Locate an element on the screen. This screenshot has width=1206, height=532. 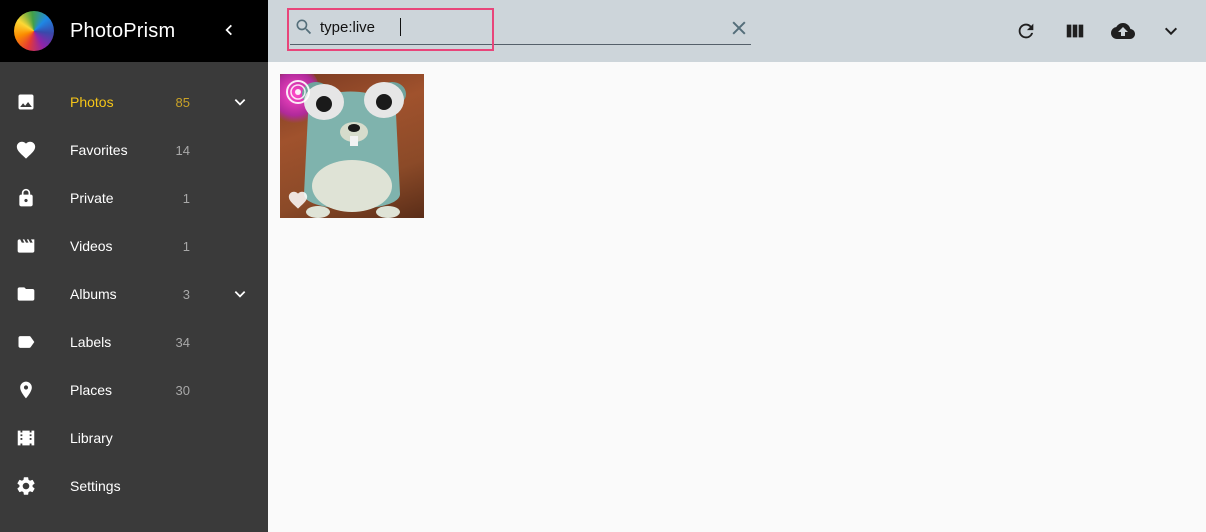
sidebar-item-settings: Settings is located at coordinates (134, 486).